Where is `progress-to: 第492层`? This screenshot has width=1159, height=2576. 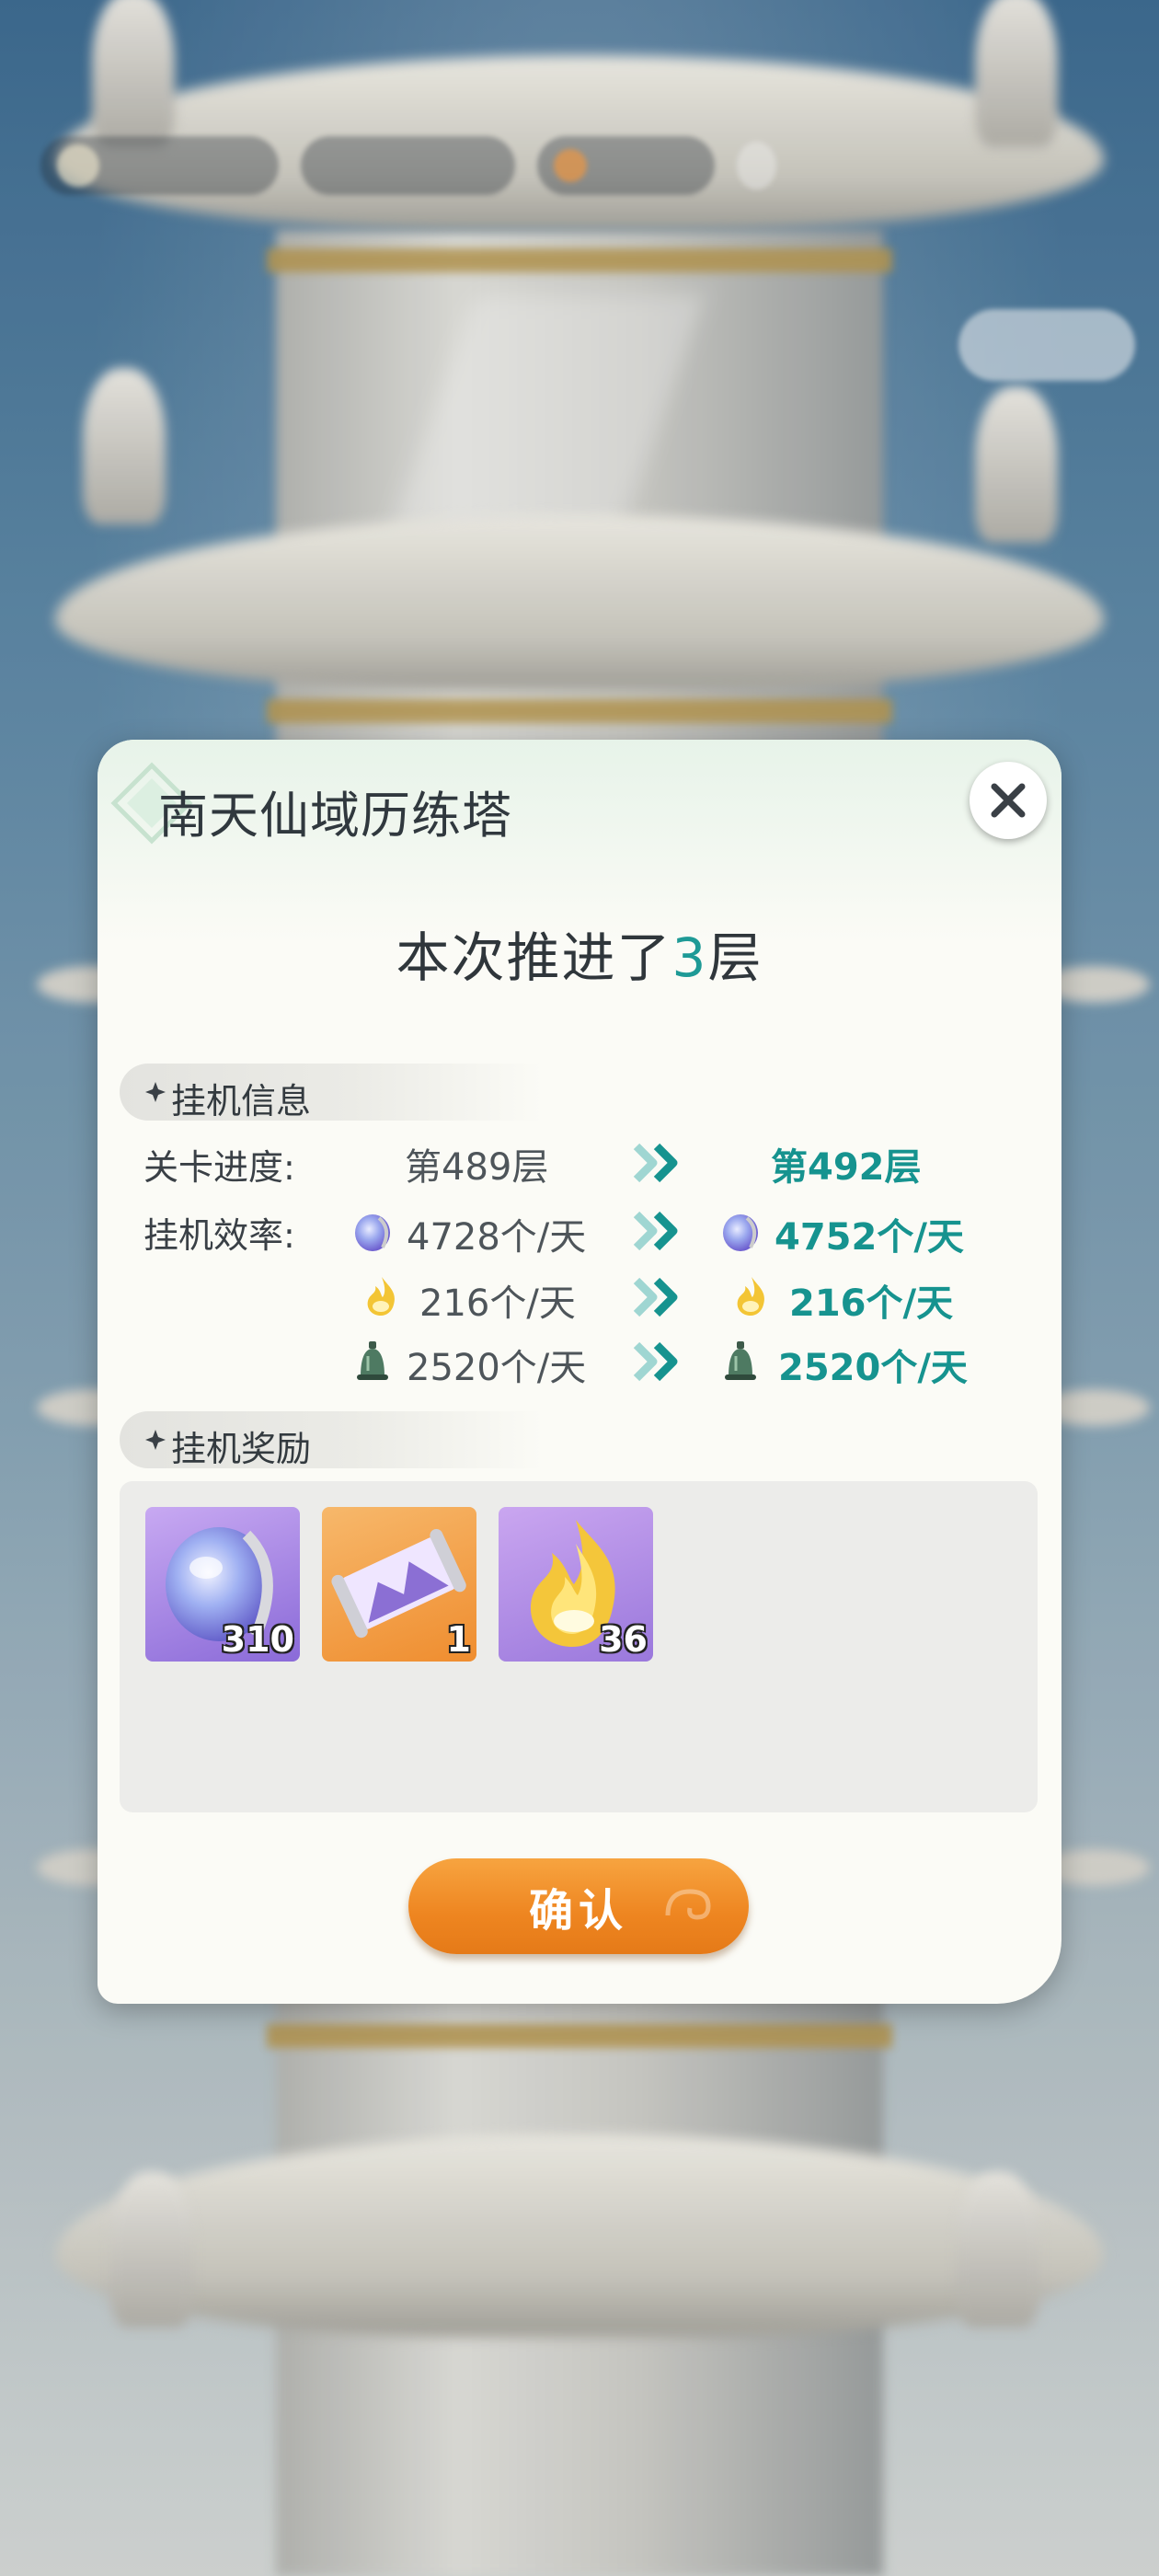
progress-to: 第492层 is located at coordinates (846, 1167).